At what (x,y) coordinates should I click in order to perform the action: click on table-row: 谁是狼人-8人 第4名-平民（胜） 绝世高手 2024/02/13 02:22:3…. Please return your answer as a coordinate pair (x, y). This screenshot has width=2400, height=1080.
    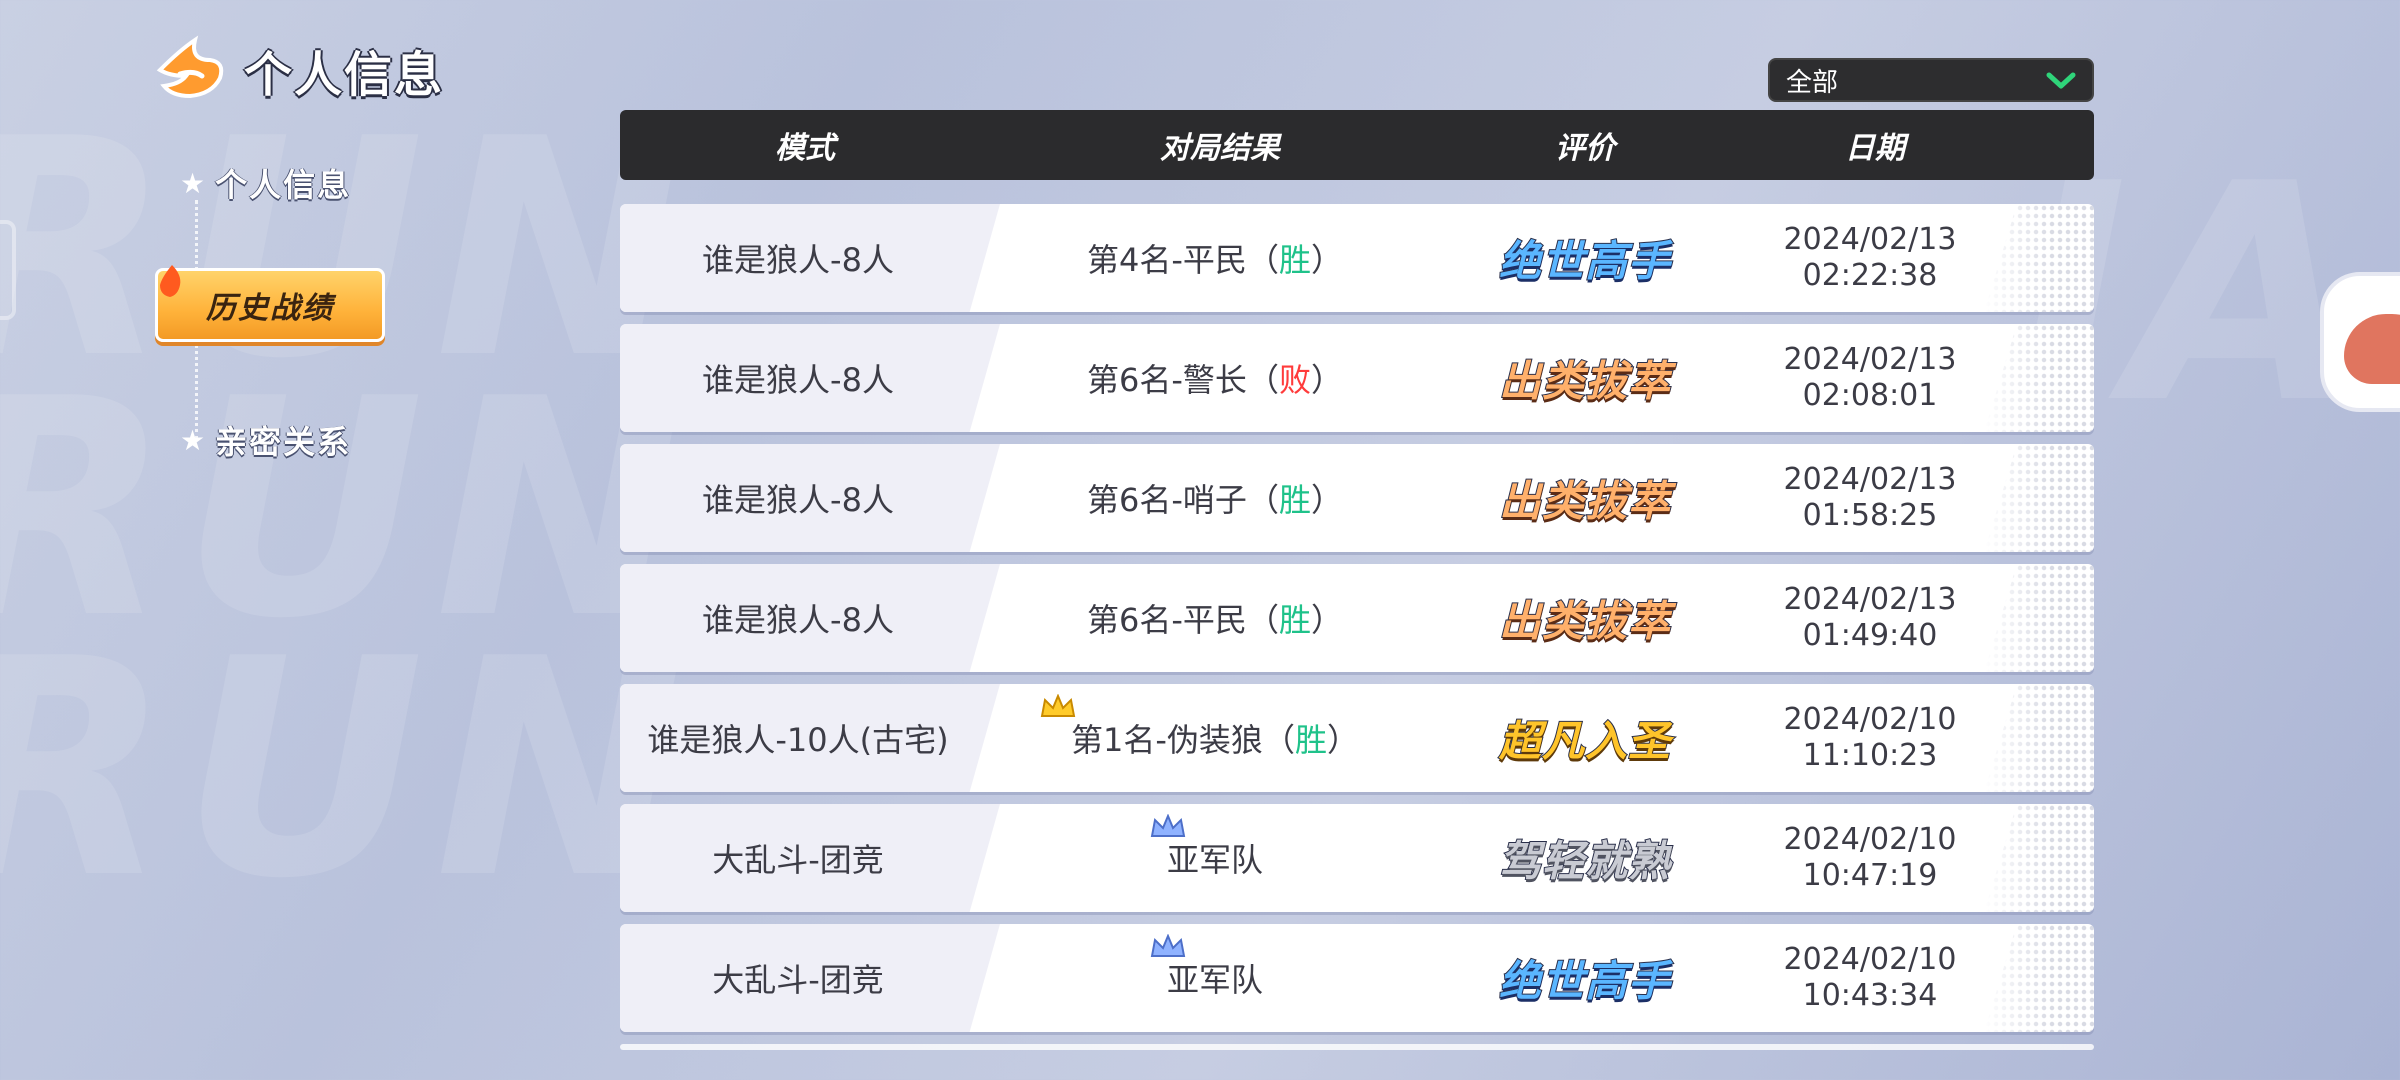
    Looking at the image, I should click on (1357, 258).